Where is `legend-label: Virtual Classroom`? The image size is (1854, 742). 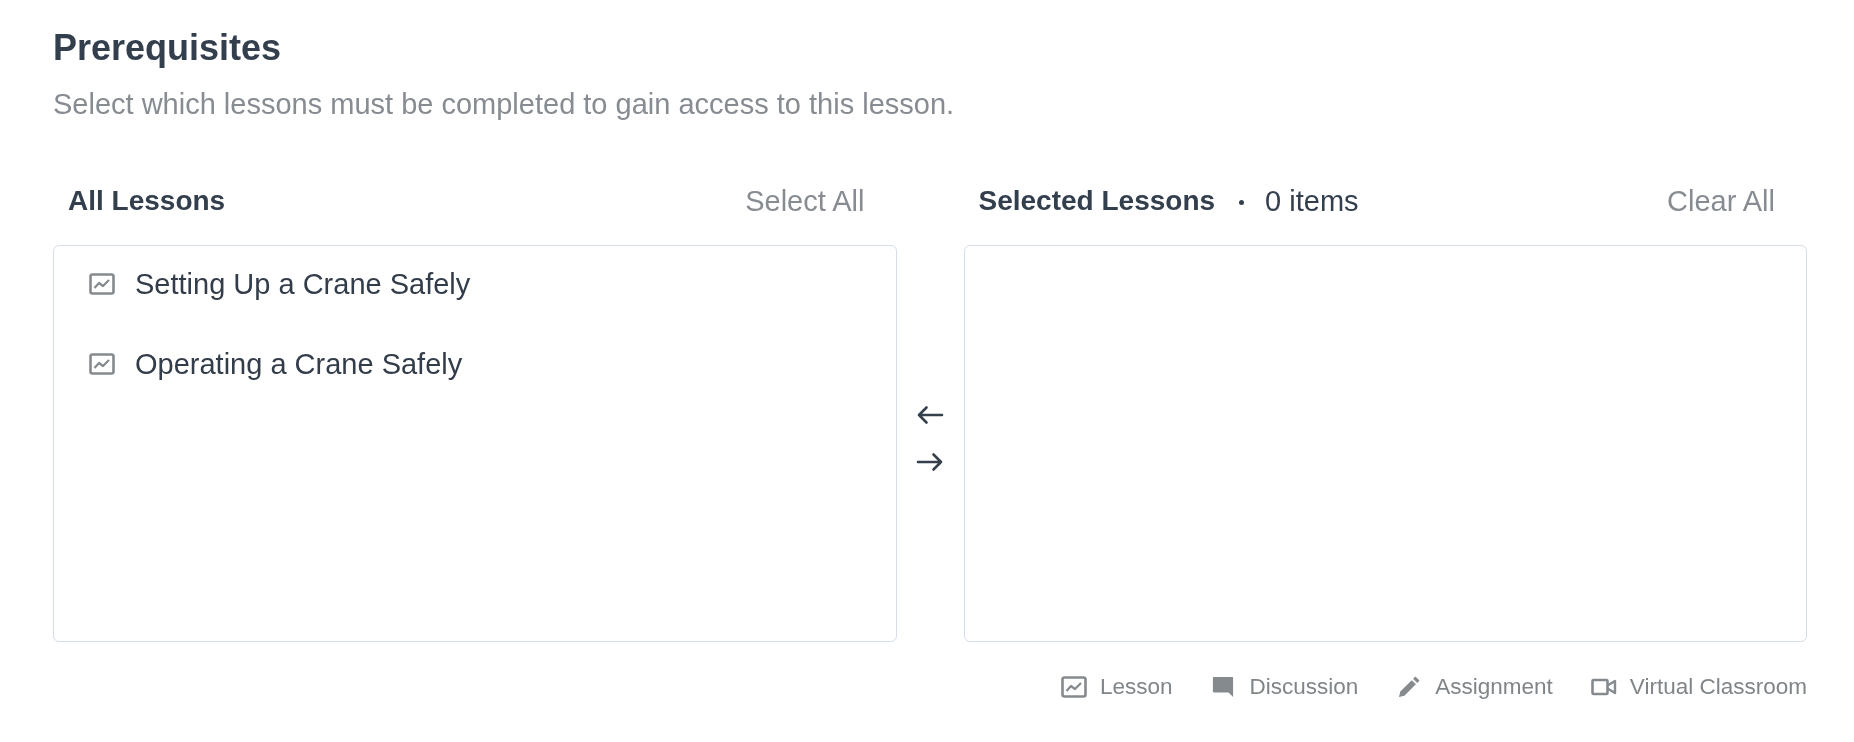
legend-label: Virtual Classroom is located at coordinates (1718, 687).